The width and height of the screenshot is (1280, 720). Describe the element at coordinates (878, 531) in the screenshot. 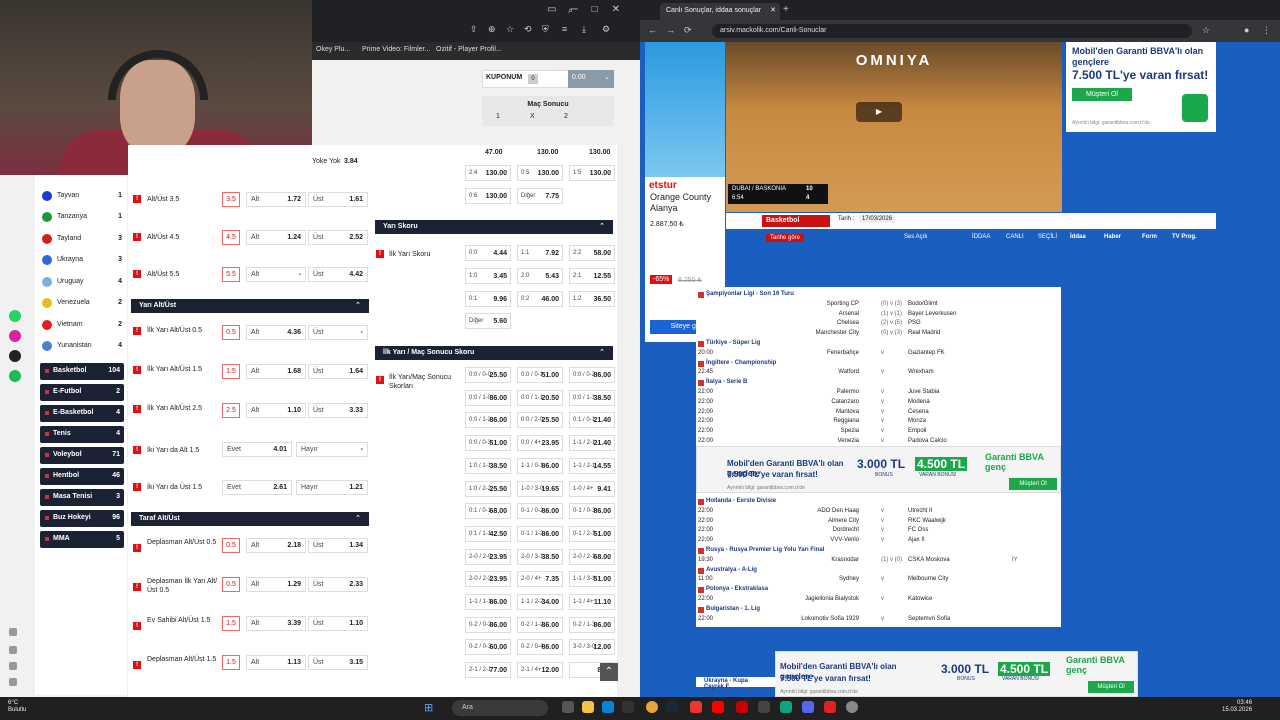

I see `match-row: 22:00 Dordrecht v FC Oss` at that location.